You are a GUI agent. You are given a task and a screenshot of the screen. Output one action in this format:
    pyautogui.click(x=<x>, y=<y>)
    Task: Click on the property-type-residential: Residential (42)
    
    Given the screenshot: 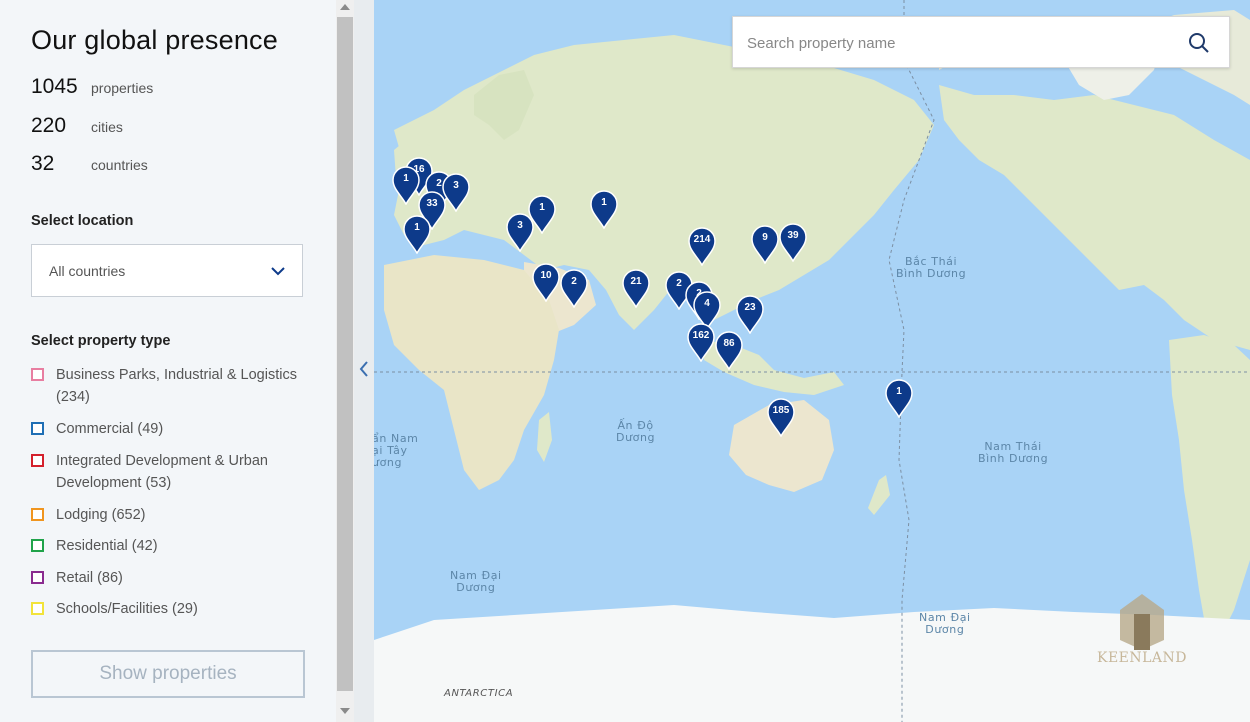 What is the action you would take?
    pyautogui.click(x=166, y=546)
    